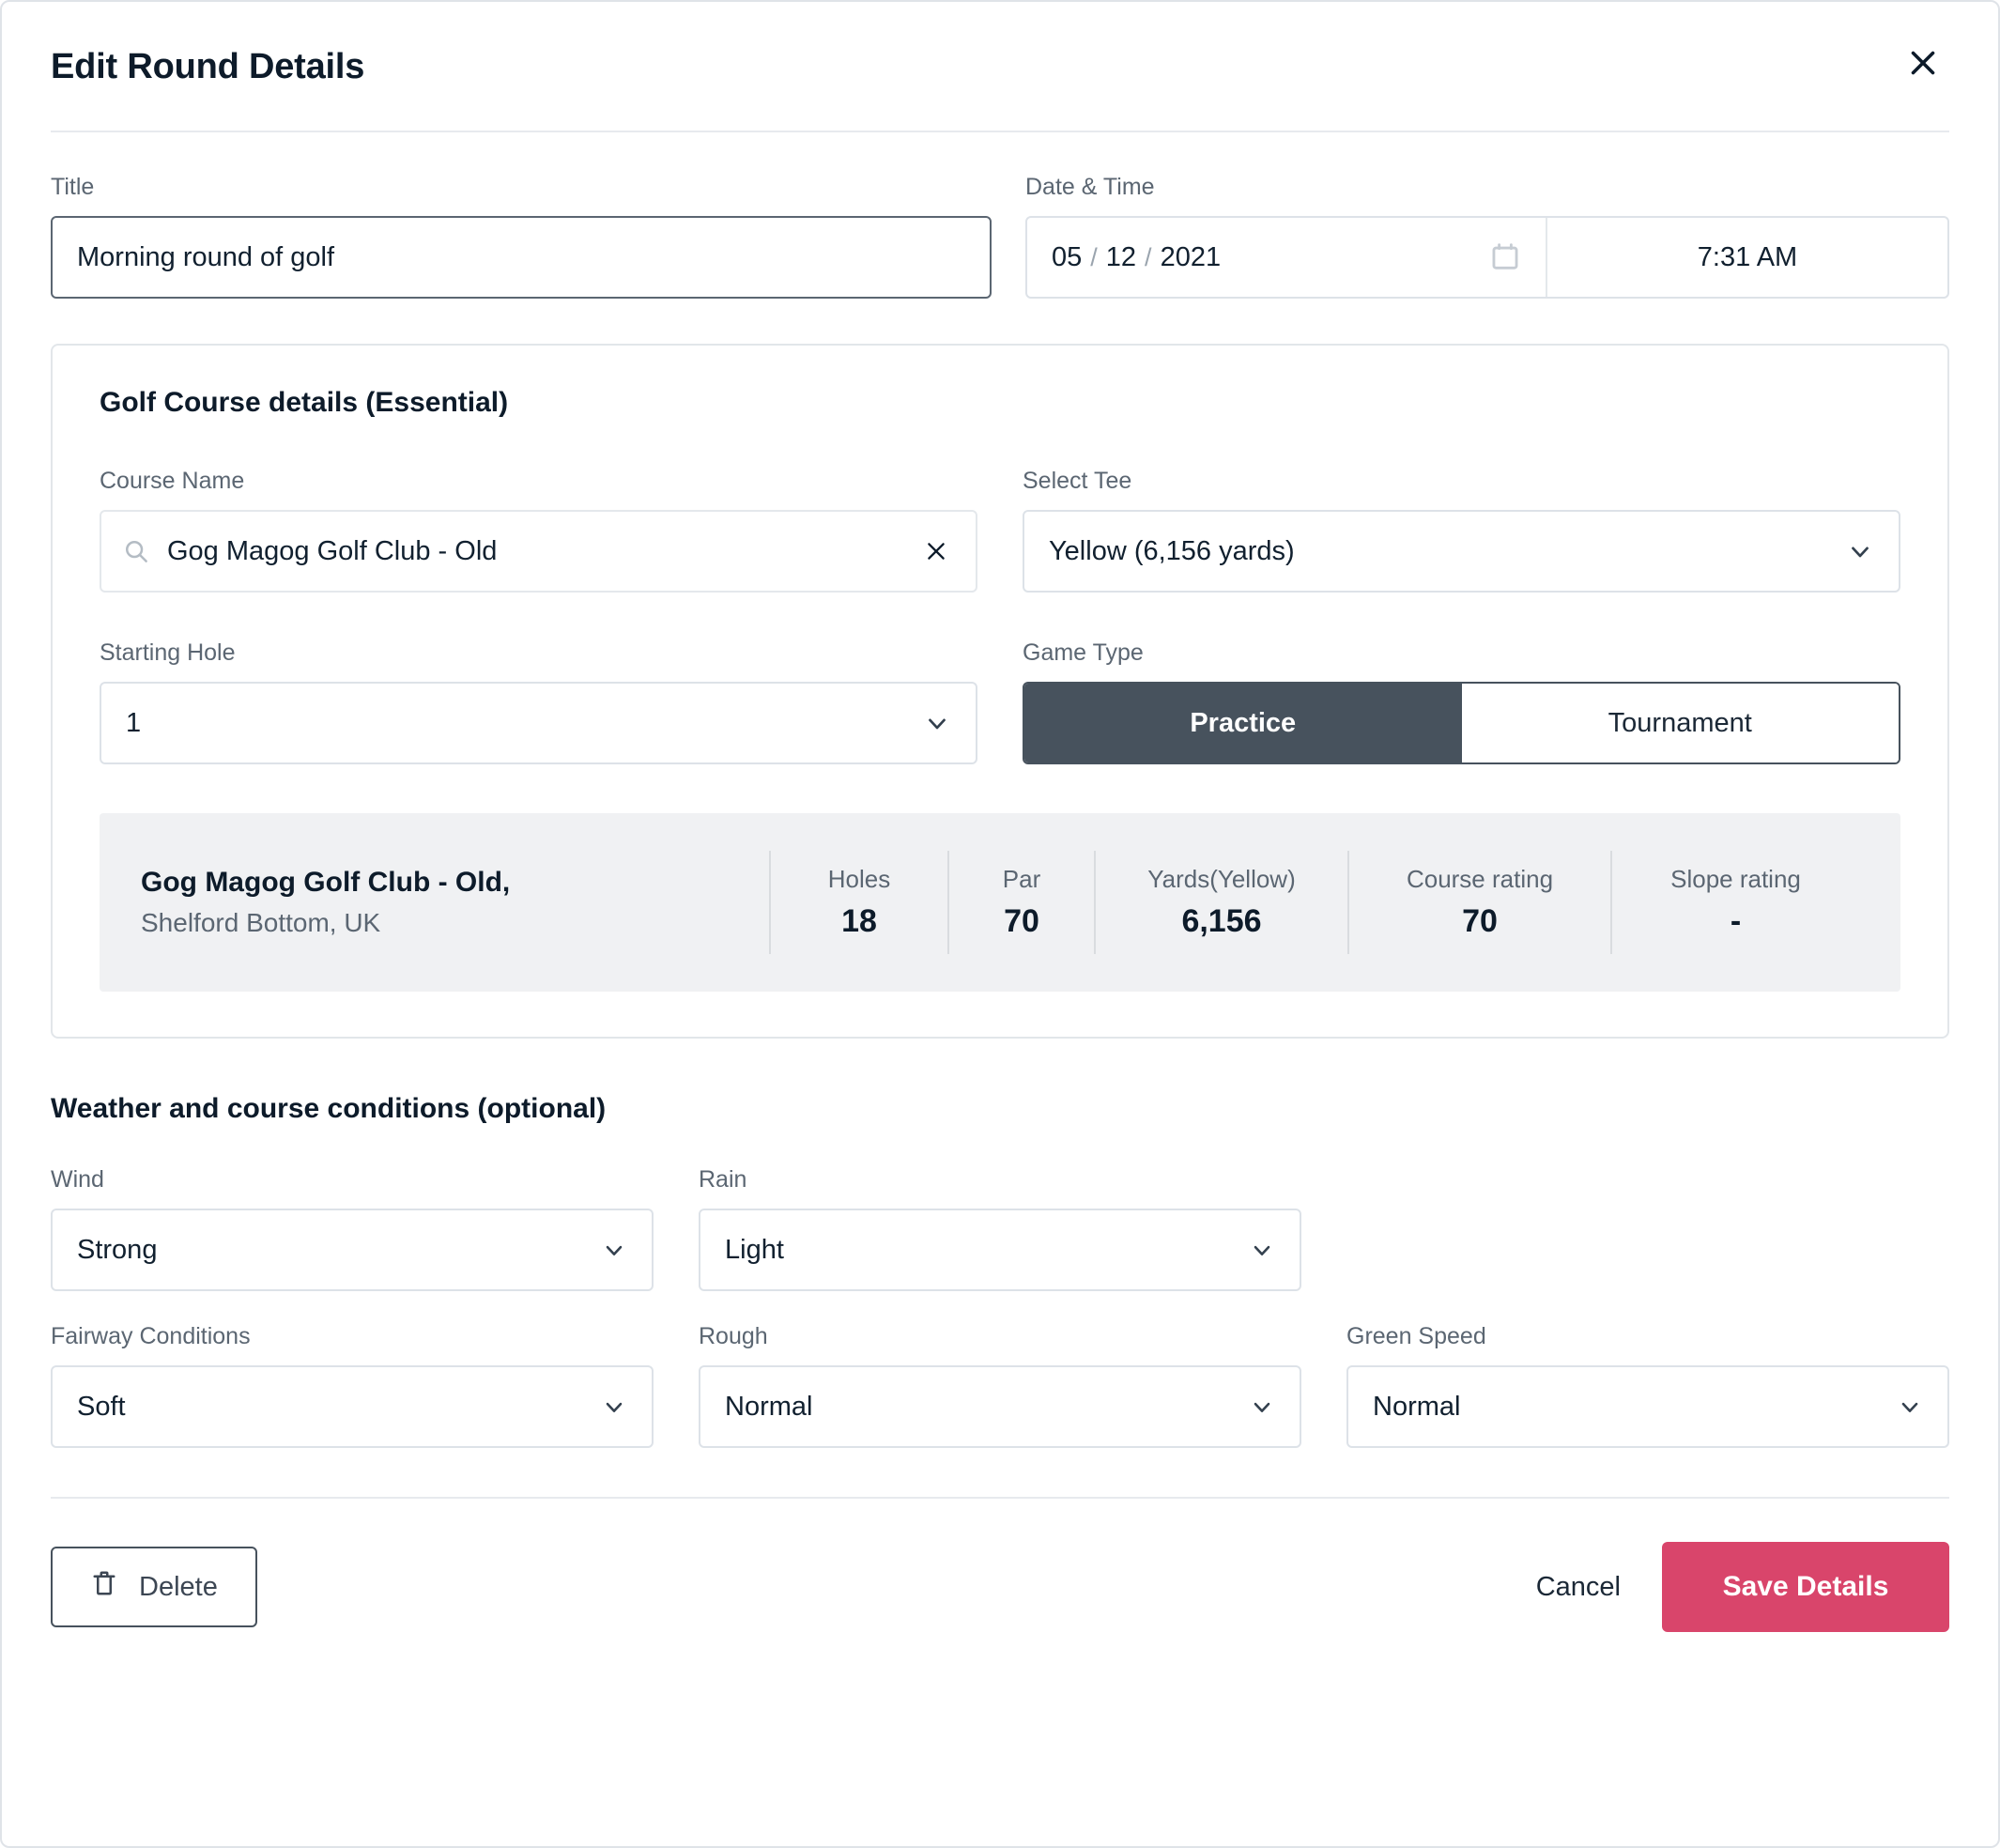 Image resolution: width=2000 pixels, height=1848 pixels. What do you see at coordinates (352, 1406) in the screenshot?
I see `fairway-conditions-dropdown: Soft` at bounding box center [352, 1406].